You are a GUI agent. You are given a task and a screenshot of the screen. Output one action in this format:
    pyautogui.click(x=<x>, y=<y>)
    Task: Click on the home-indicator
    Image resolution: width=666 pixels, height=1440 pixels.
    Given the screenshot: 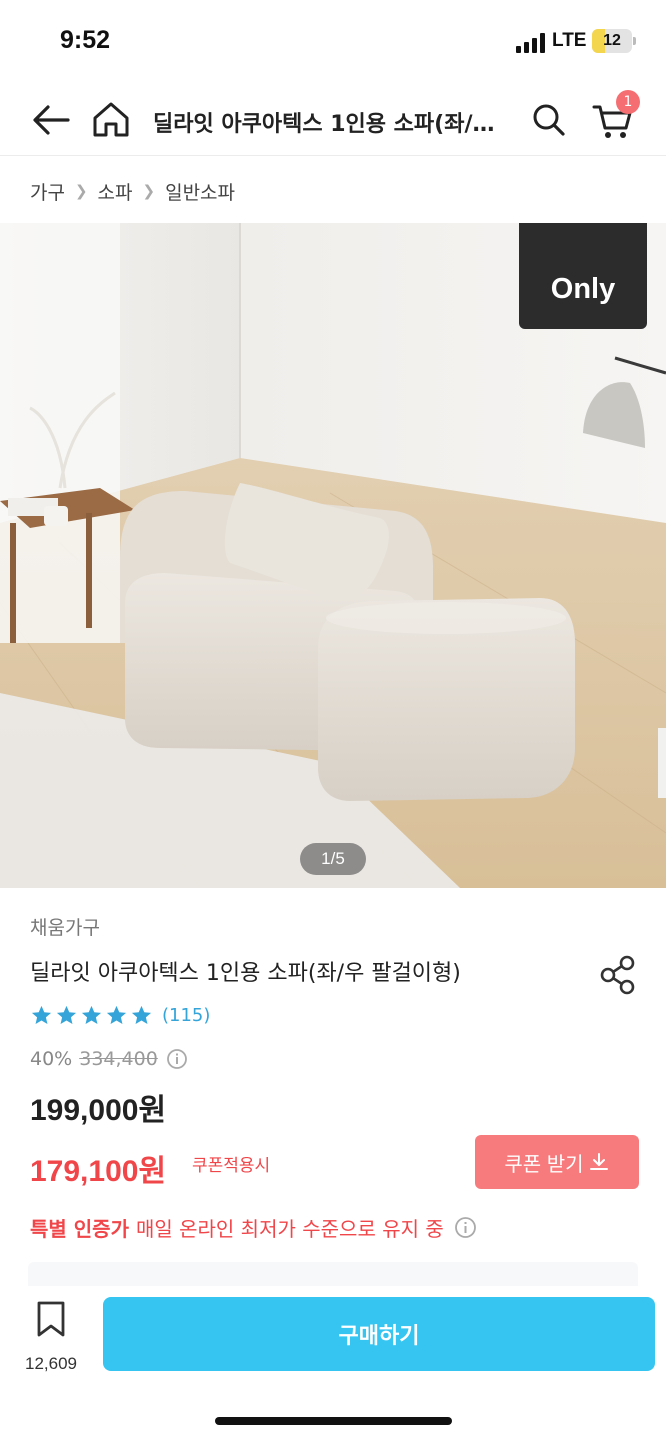 What is the action you would take?
    pyautogui.click(x=333, y=1421)
    